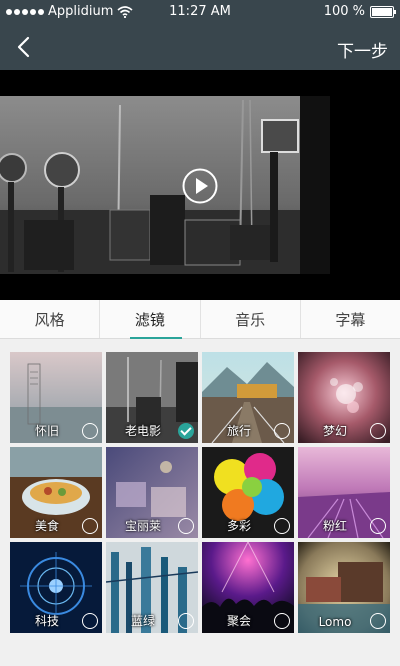 The width and height of the screenshot is (400, 666). I want to click on filter-label: 梦幻, so click(334, 431).